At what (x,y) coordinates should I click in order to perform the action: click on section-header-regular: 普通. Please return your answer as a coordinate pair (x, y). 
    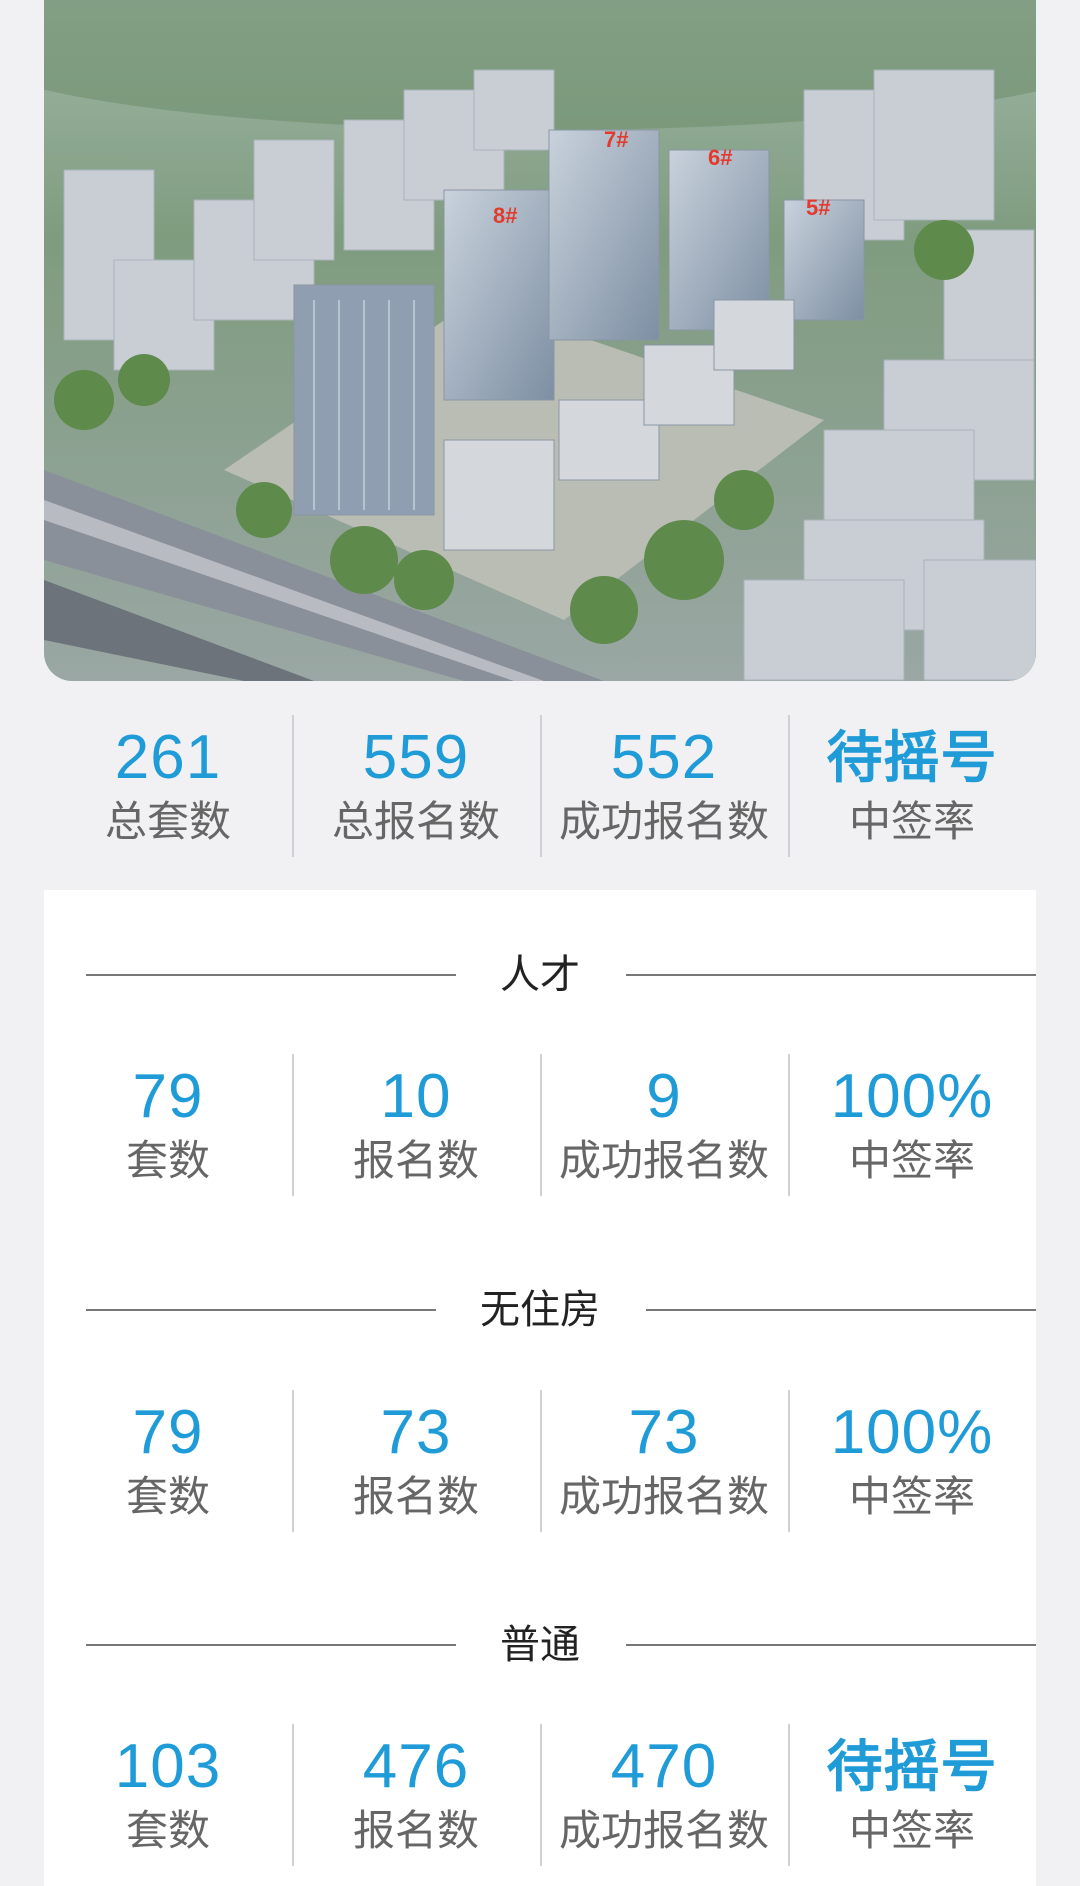
    Looking at the image, I should click on (540, 1645).